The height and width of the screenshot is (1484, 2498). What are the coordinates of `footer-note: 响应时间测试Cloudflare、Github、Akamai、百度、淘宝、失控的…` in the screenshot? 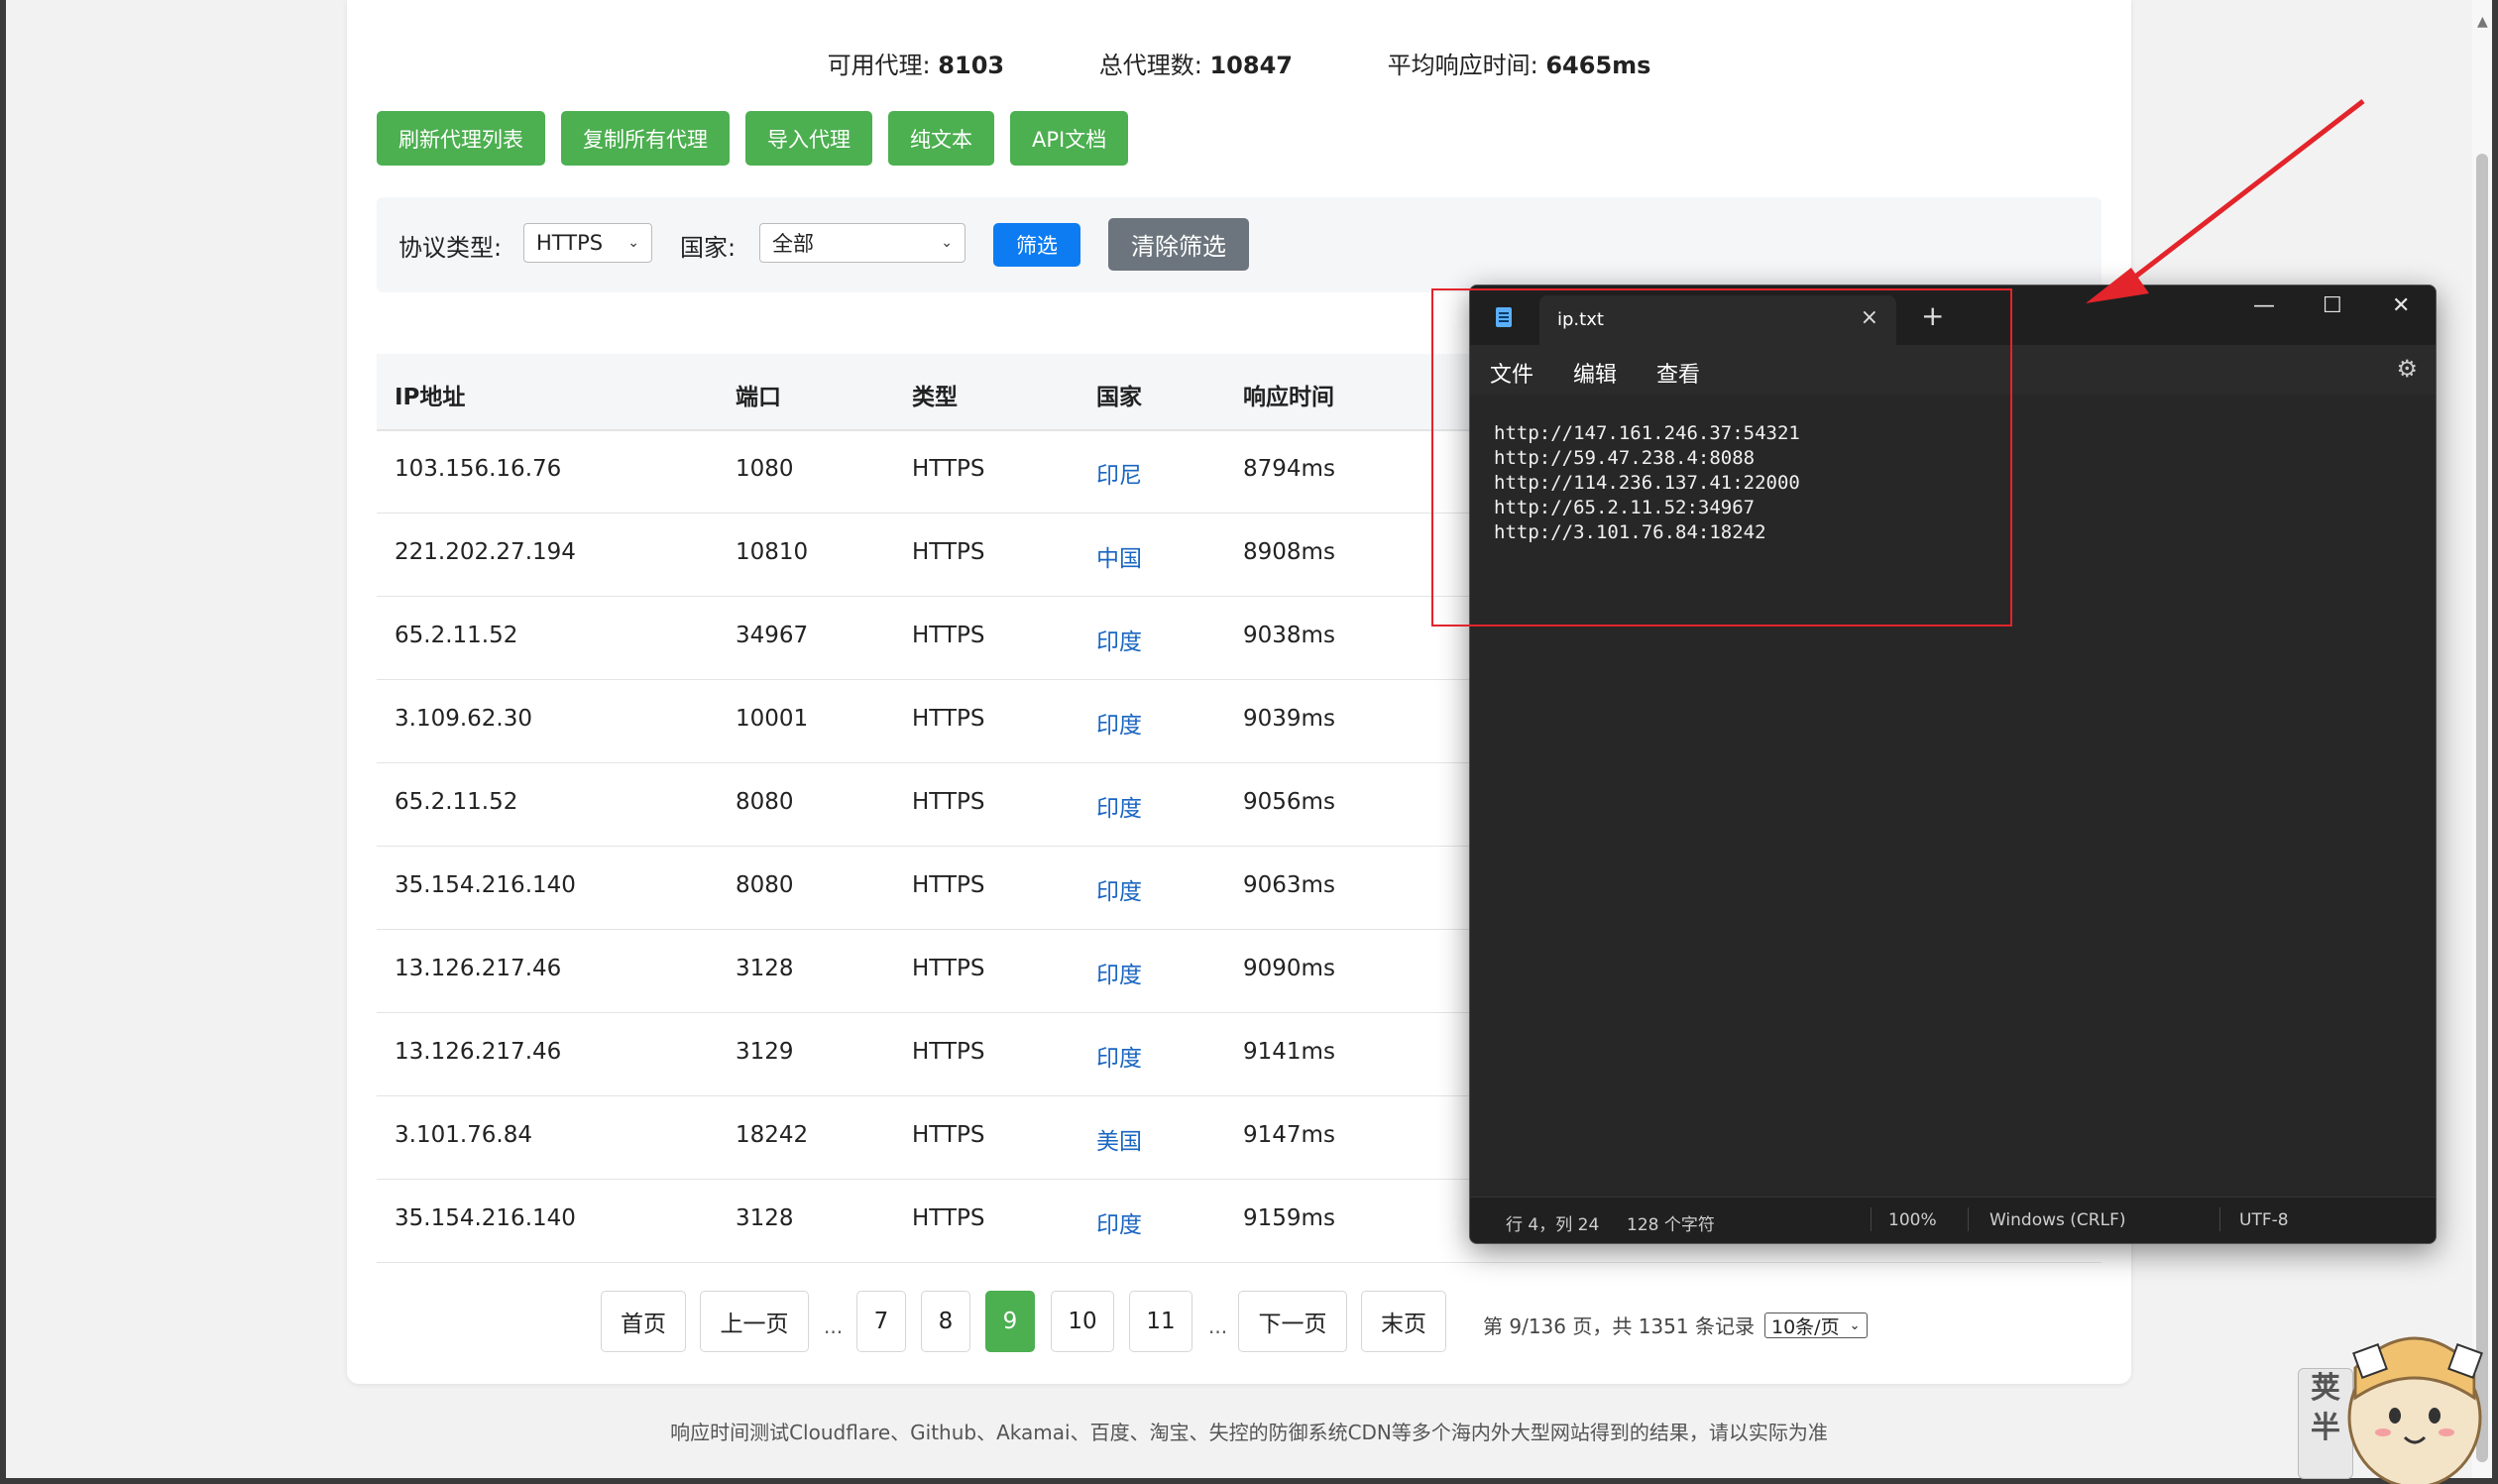 It's located at (1249, 1432).